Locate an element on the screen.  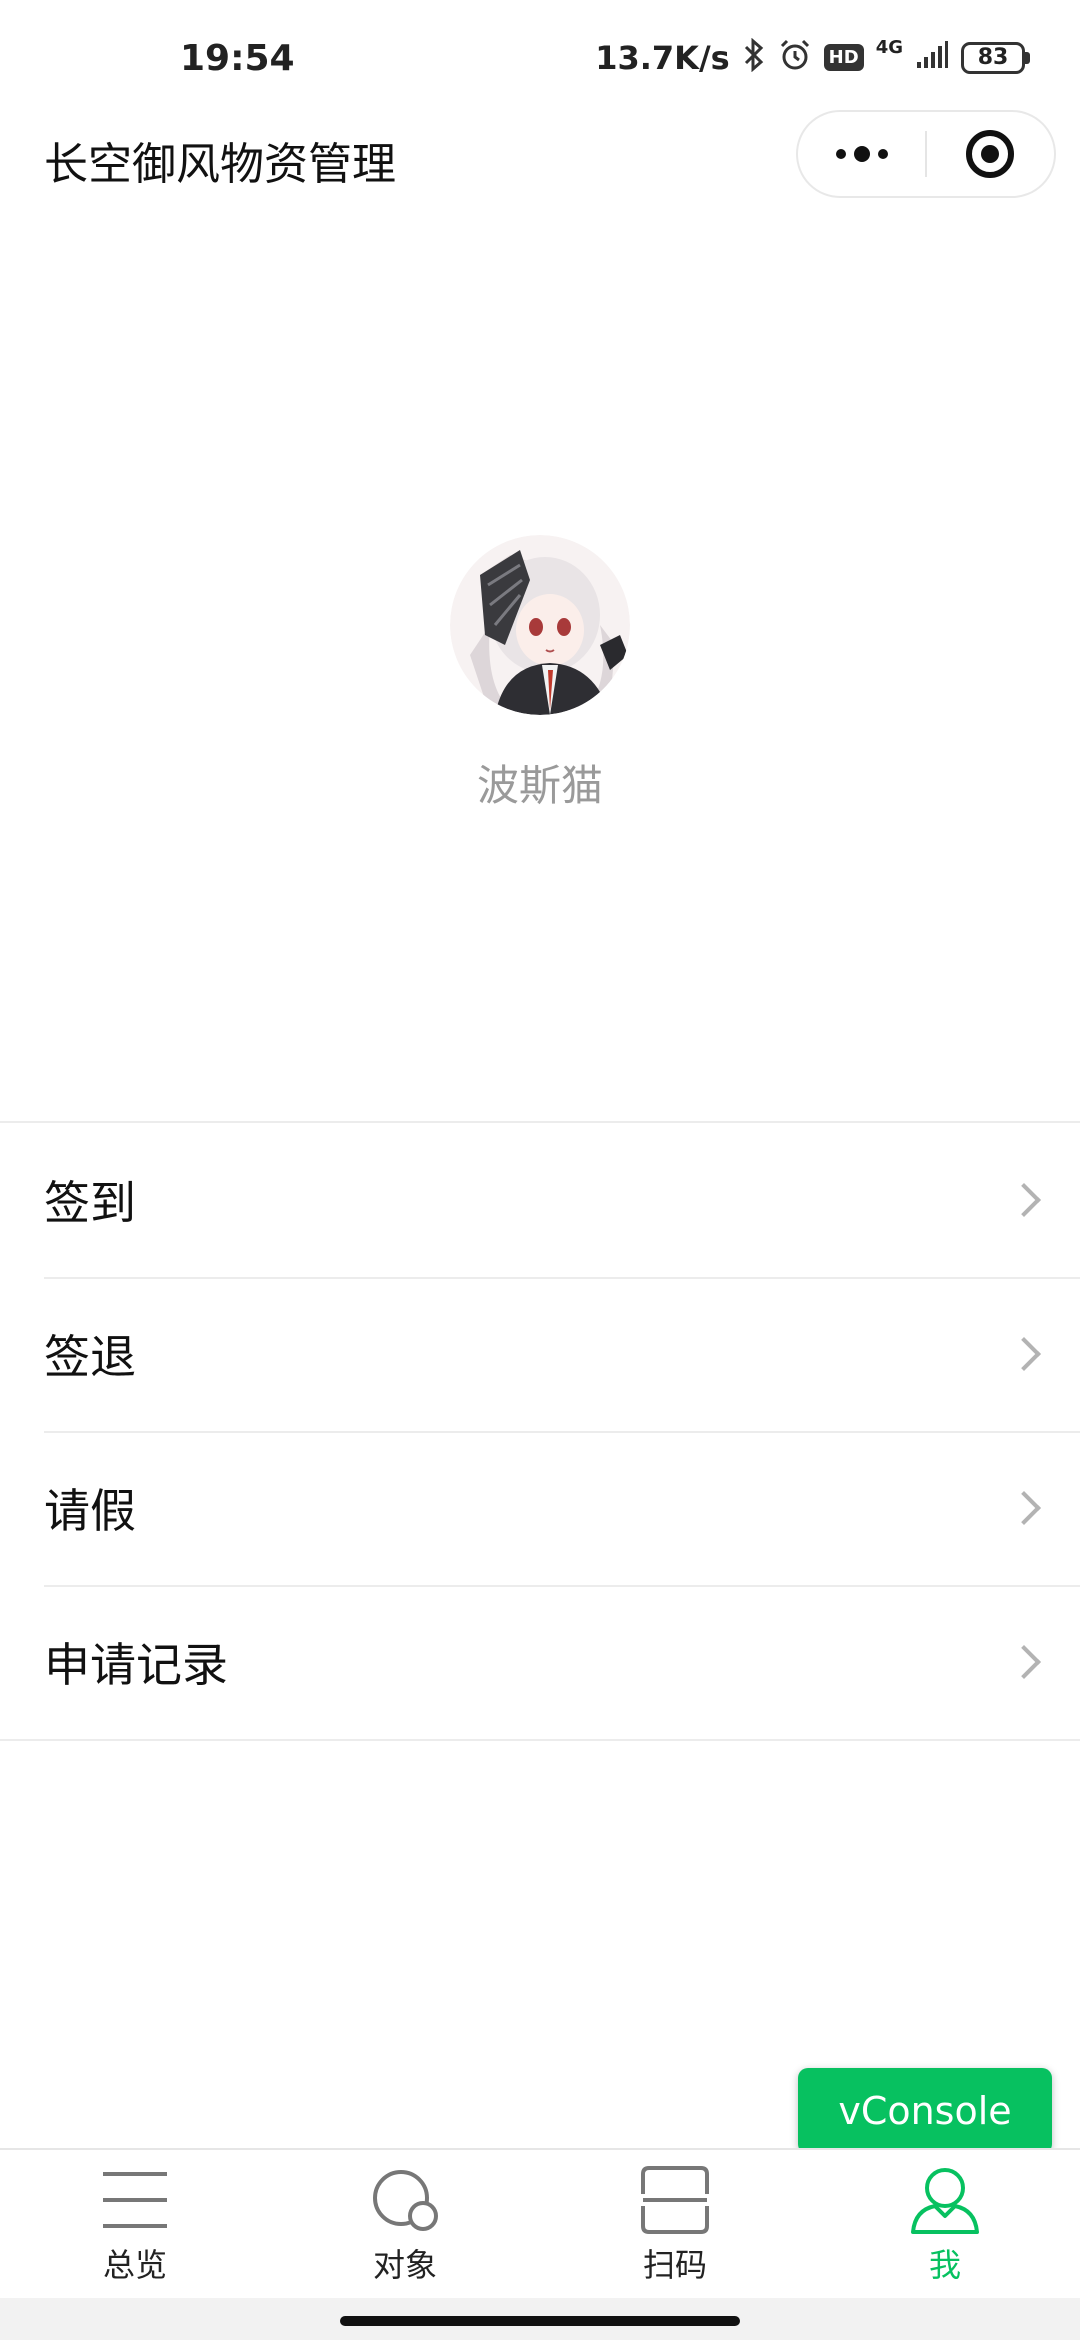
tab-objects: 对象 is located at coordinates (405, 2224).